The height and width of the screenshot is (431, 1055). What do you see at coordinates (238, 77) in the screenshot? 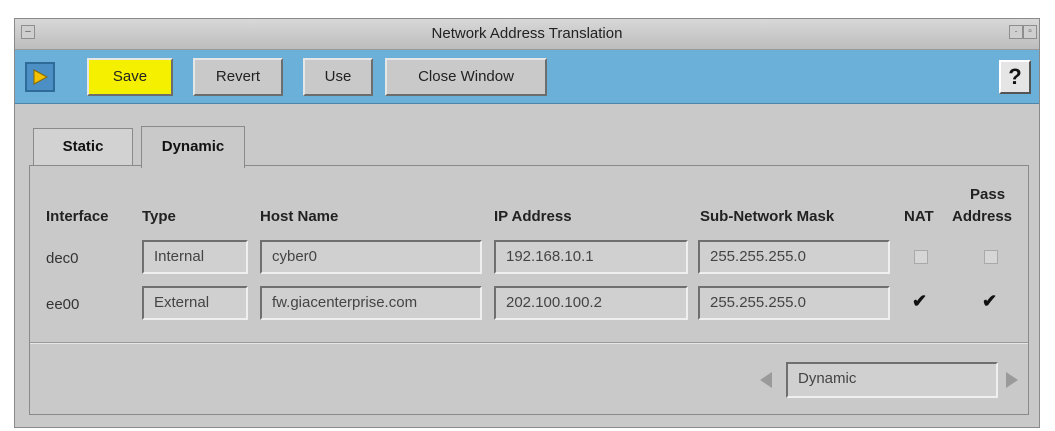
I see `revert-button: Revert` at bounding box center [238, 77].